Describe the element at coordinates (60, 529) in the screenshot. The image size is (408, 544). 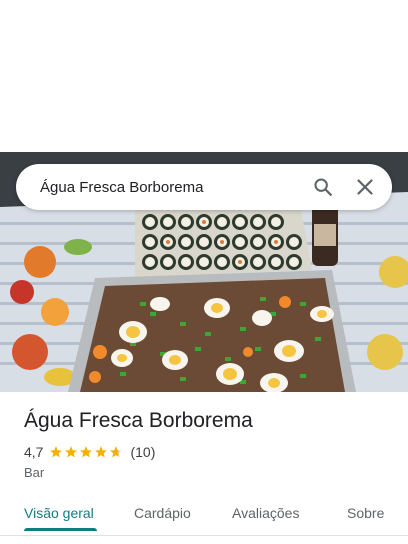
I see `active-tab-indicator` at that location.